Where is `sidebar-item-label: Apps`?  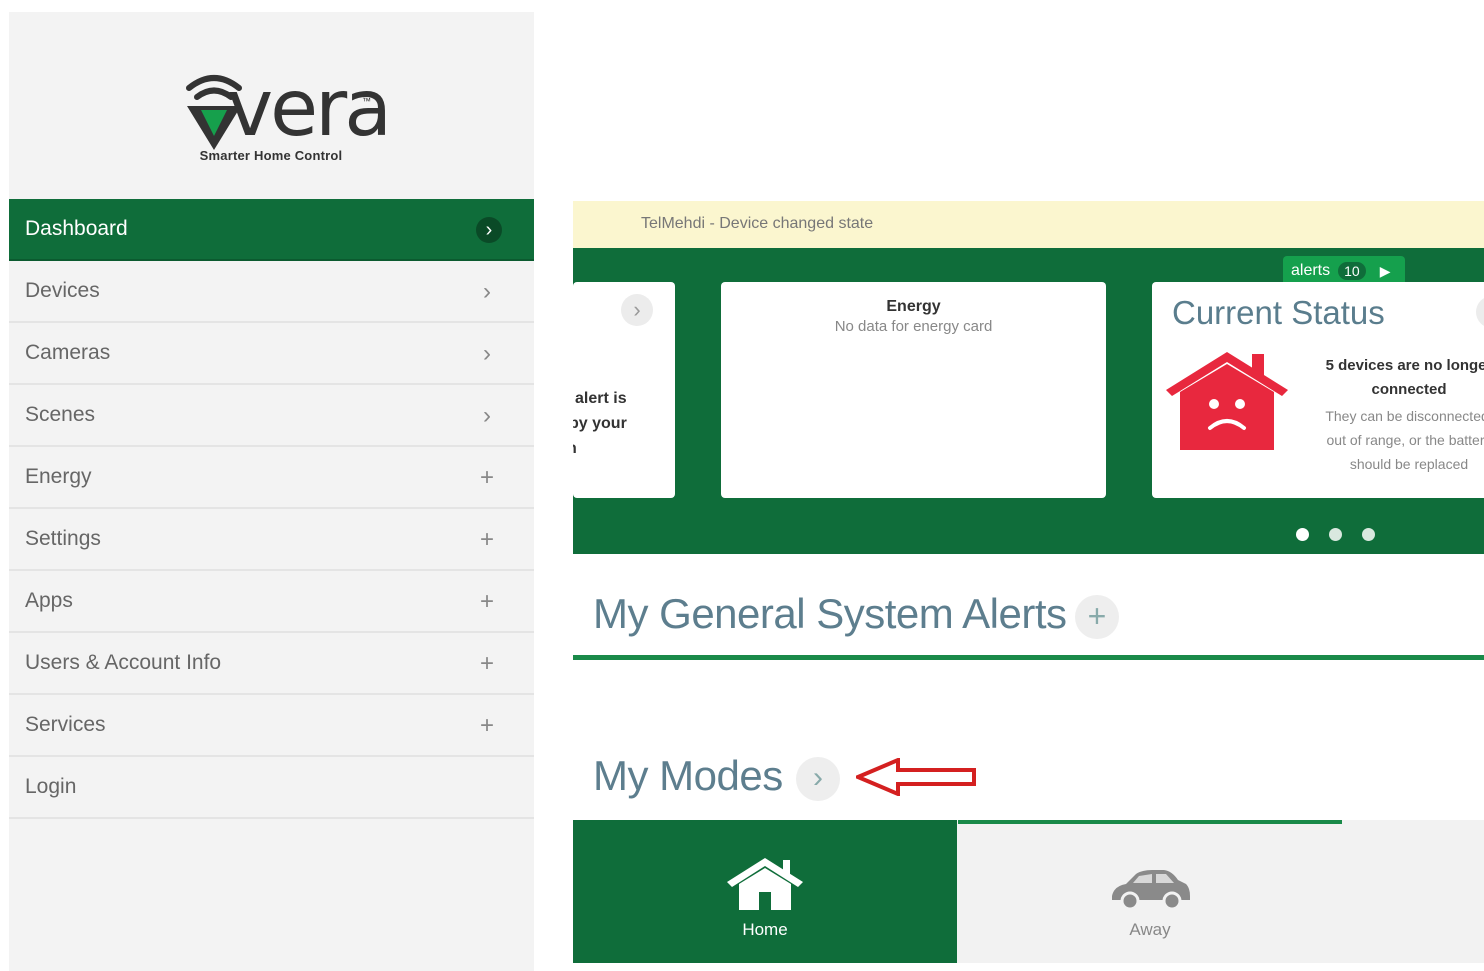 sidebar-item-label: Apps is located at coordinates (49, 600).